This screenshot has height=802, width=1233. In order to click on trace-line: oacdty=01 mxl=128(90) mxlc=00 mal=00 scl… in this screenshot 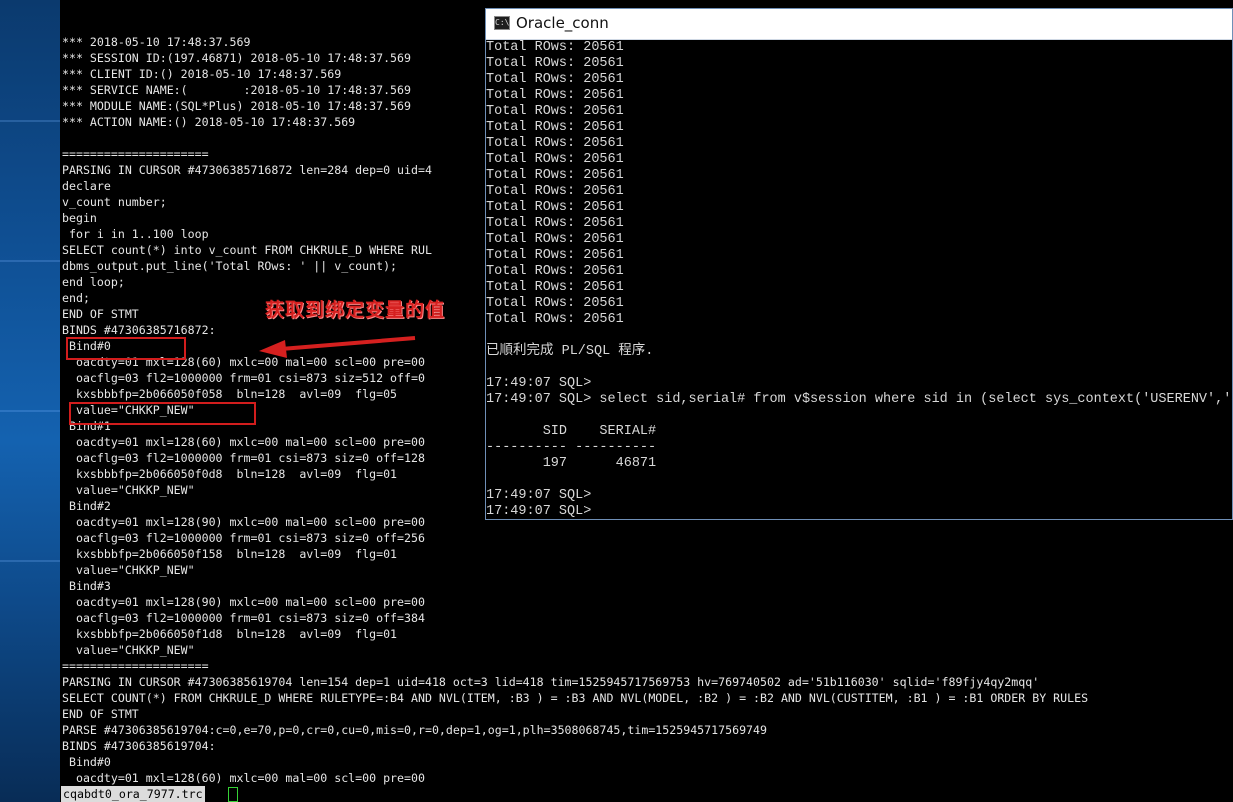, I will do `click(243, 602)`.